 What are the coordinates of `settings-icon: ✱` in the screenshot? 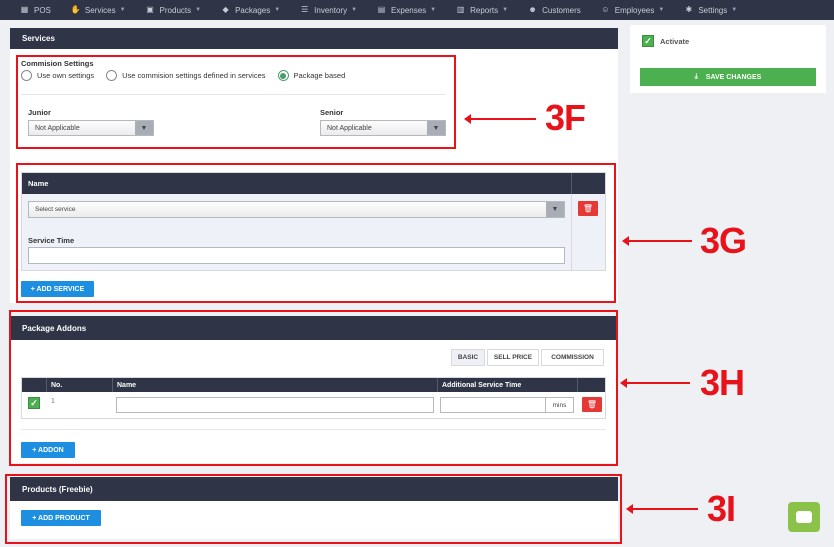 It's located at (689, 9).